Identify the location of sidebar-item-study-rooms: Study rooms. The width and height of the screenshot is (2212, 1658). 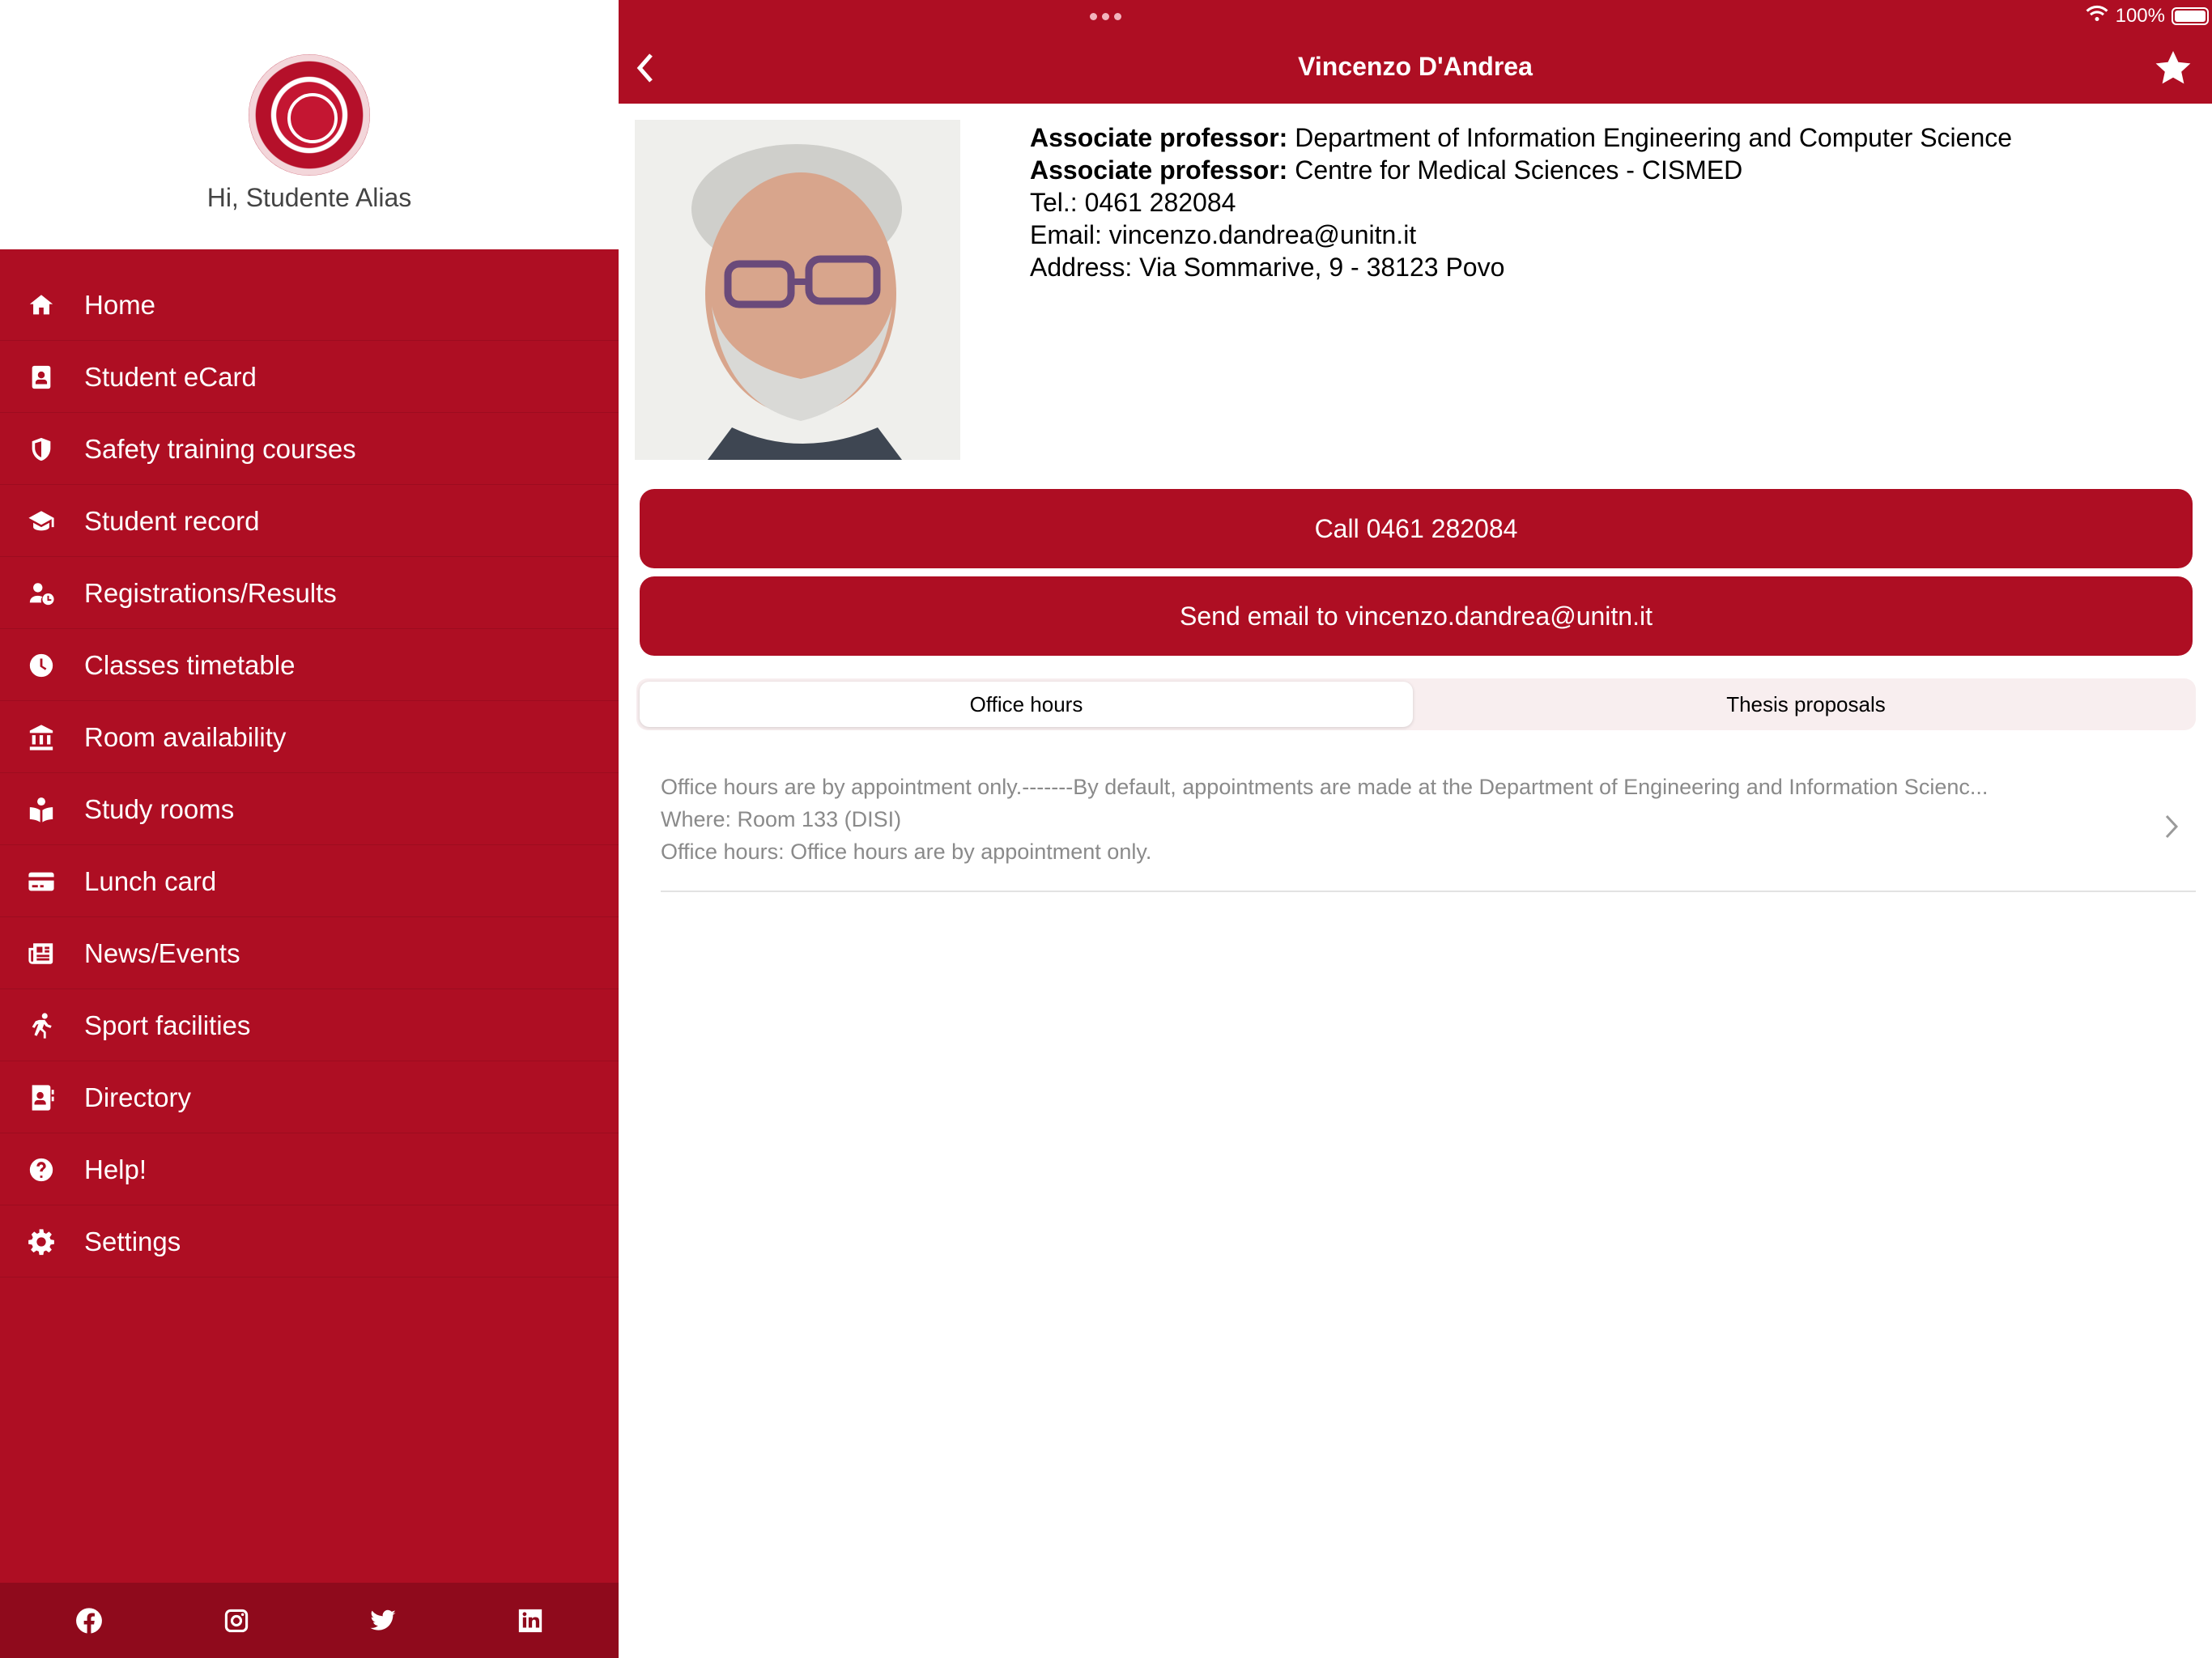
(310, 809).